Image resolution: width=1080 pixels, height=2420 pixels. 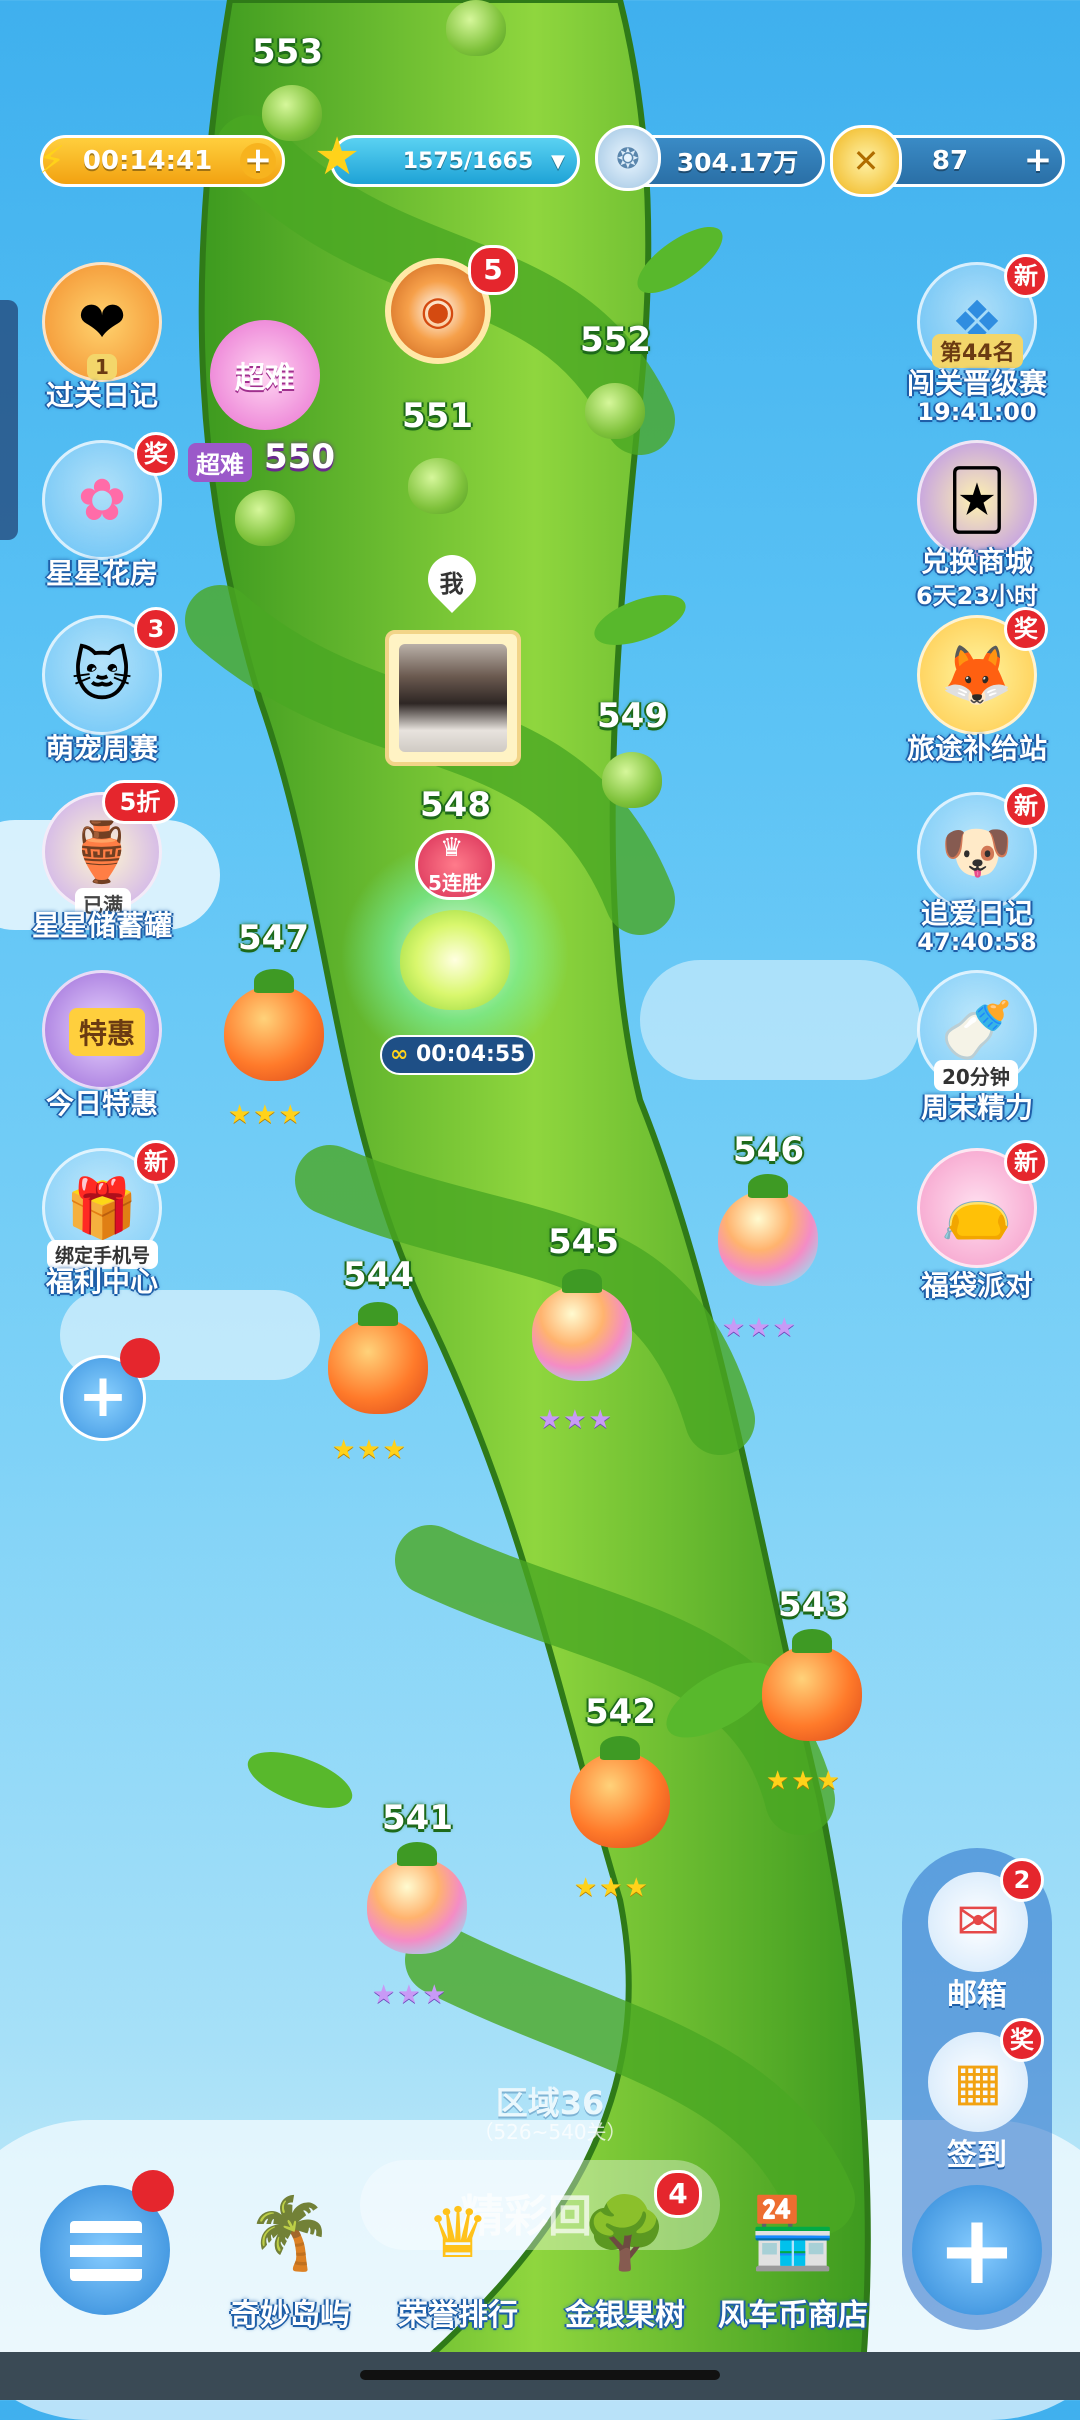 I want to click on avatar-photo, so click(x=453, y=698).